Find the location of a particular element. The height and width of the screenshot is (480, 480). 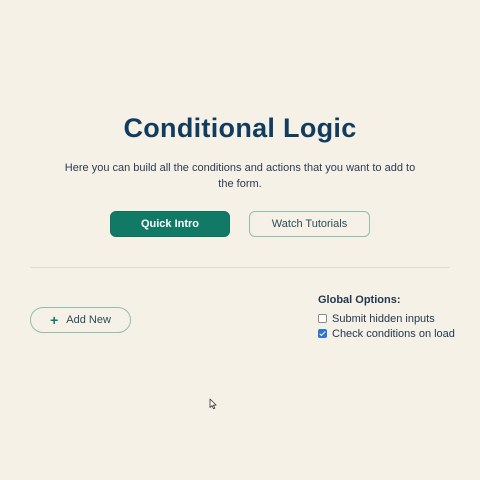

option-label: Check conditions on load is located at coordinates (393, 333).